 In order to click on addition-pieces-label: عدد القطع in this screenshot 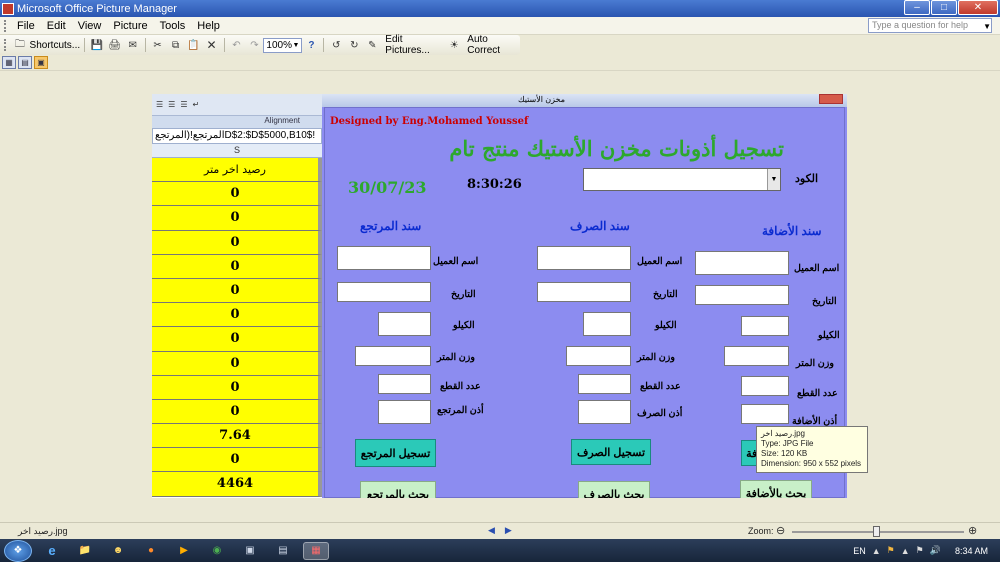, I will do `click(817, 393)`.